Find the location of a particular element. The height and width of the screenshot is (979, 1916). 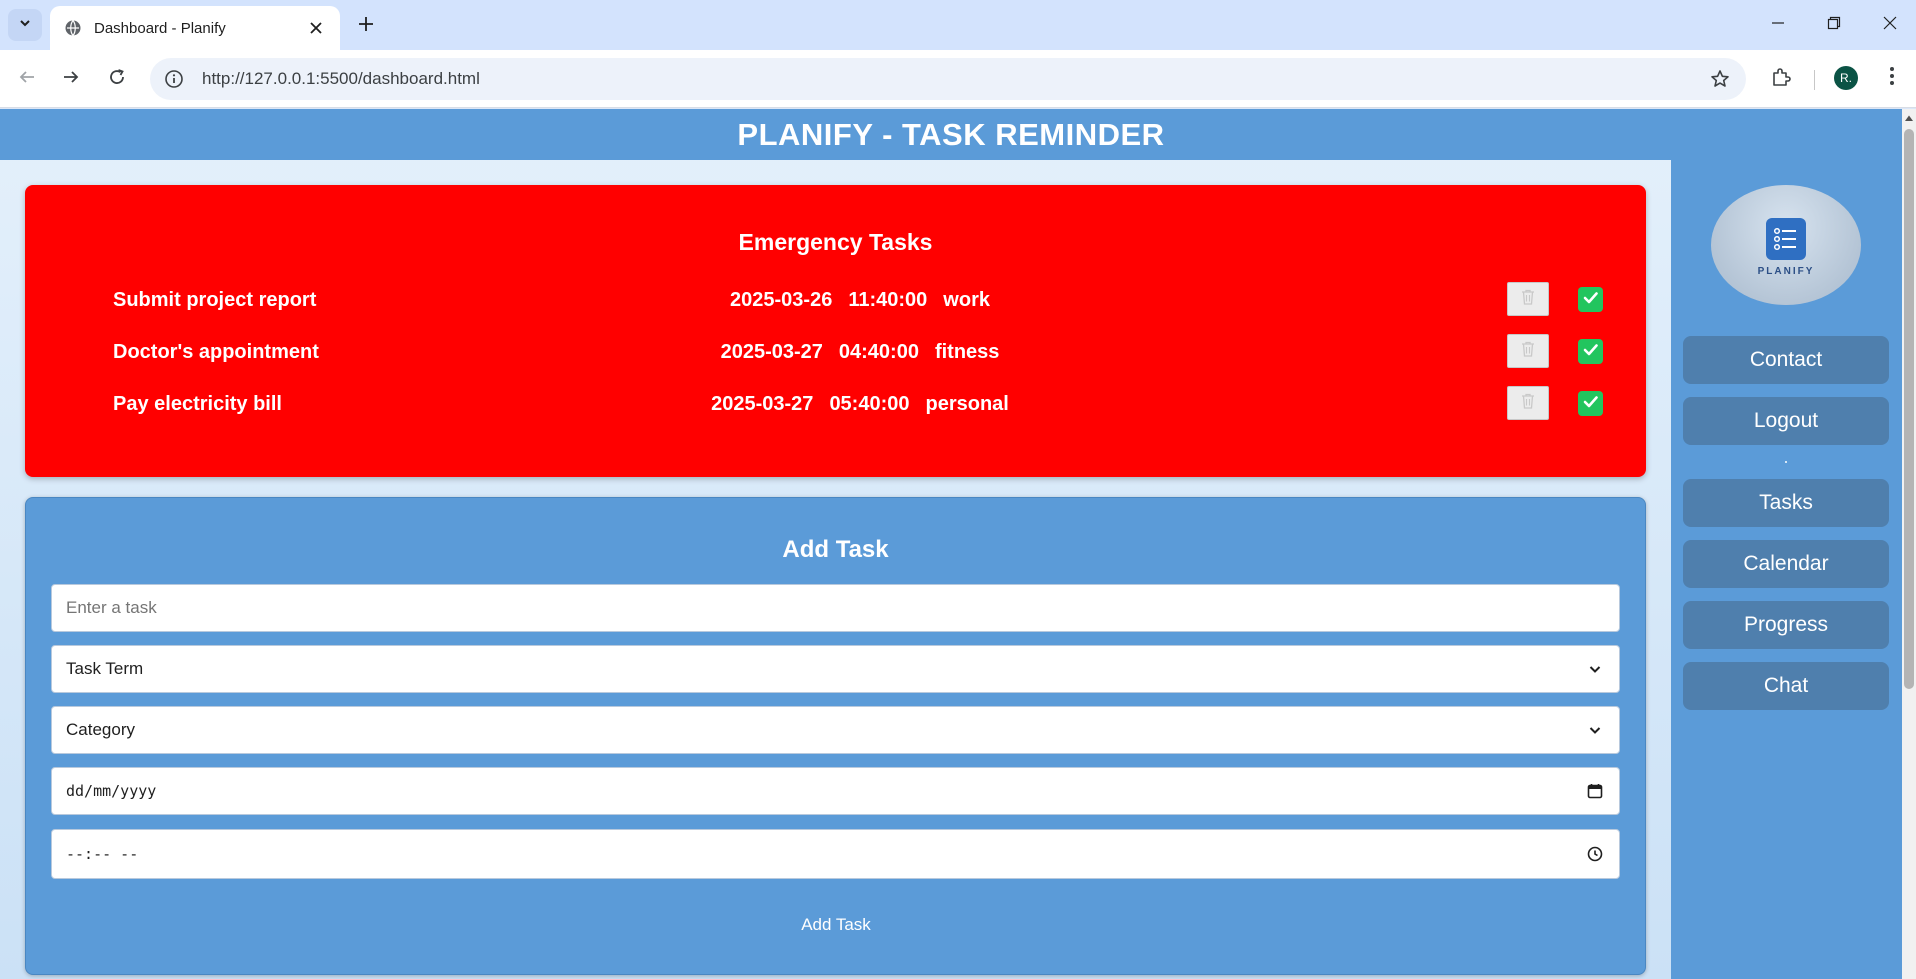

back-icon is located at coordinates (27, 79).